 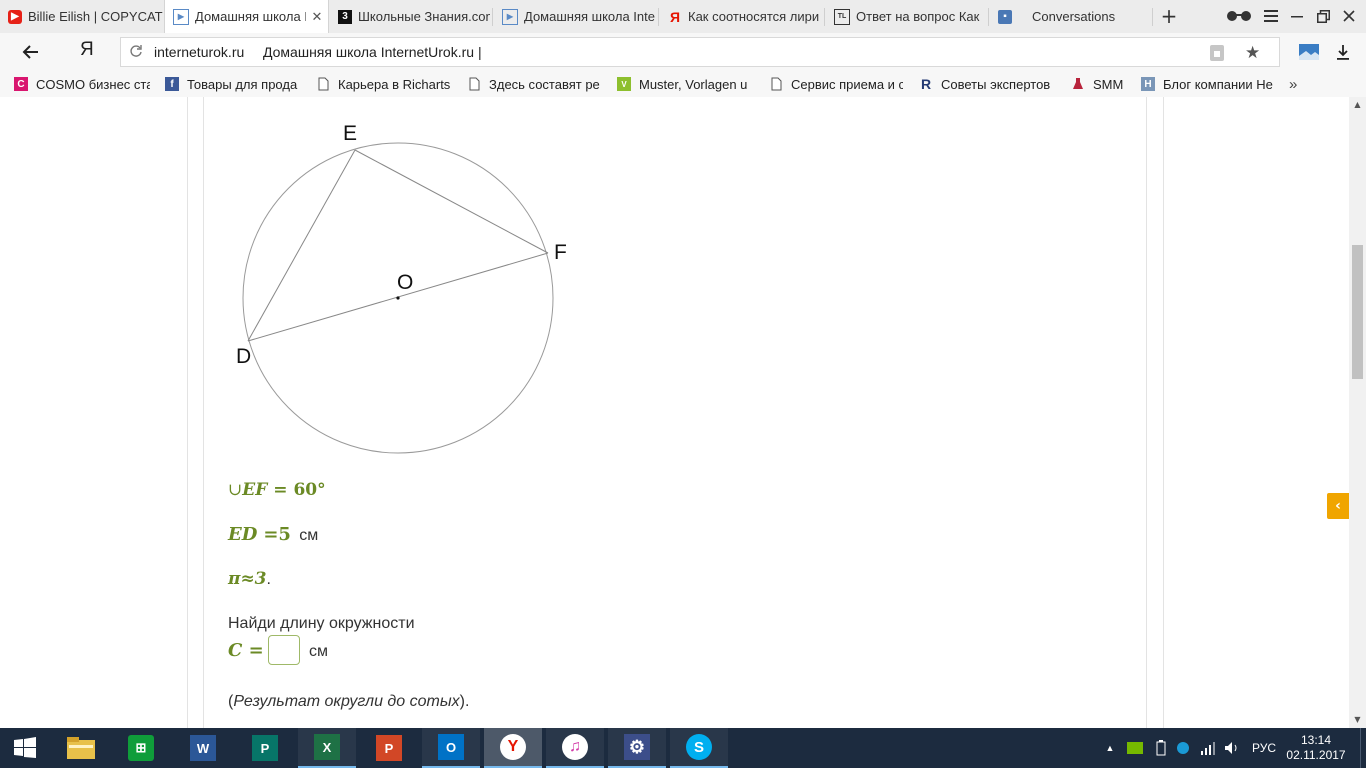 I want to click on r-icon: R, so click(x=926, y=84).